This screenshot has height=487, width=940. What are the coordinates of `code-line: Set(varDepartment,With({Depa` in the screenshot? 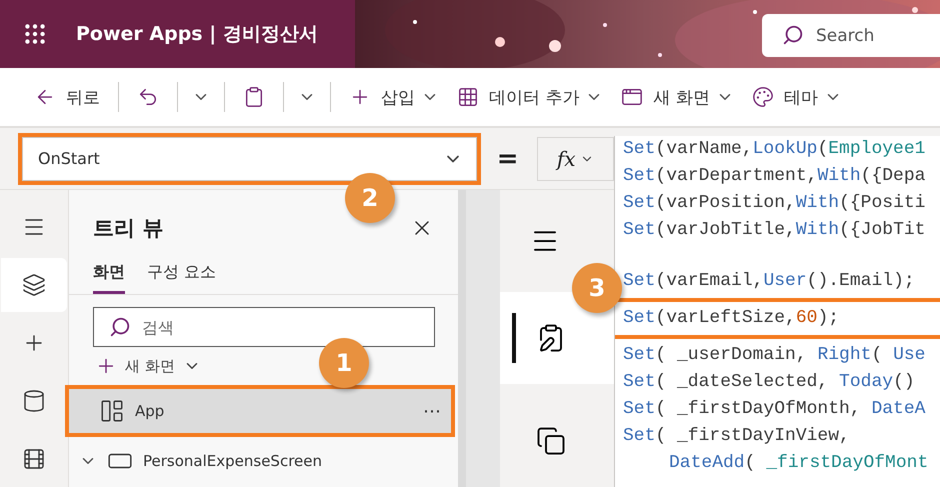 It's located at (774, 176).